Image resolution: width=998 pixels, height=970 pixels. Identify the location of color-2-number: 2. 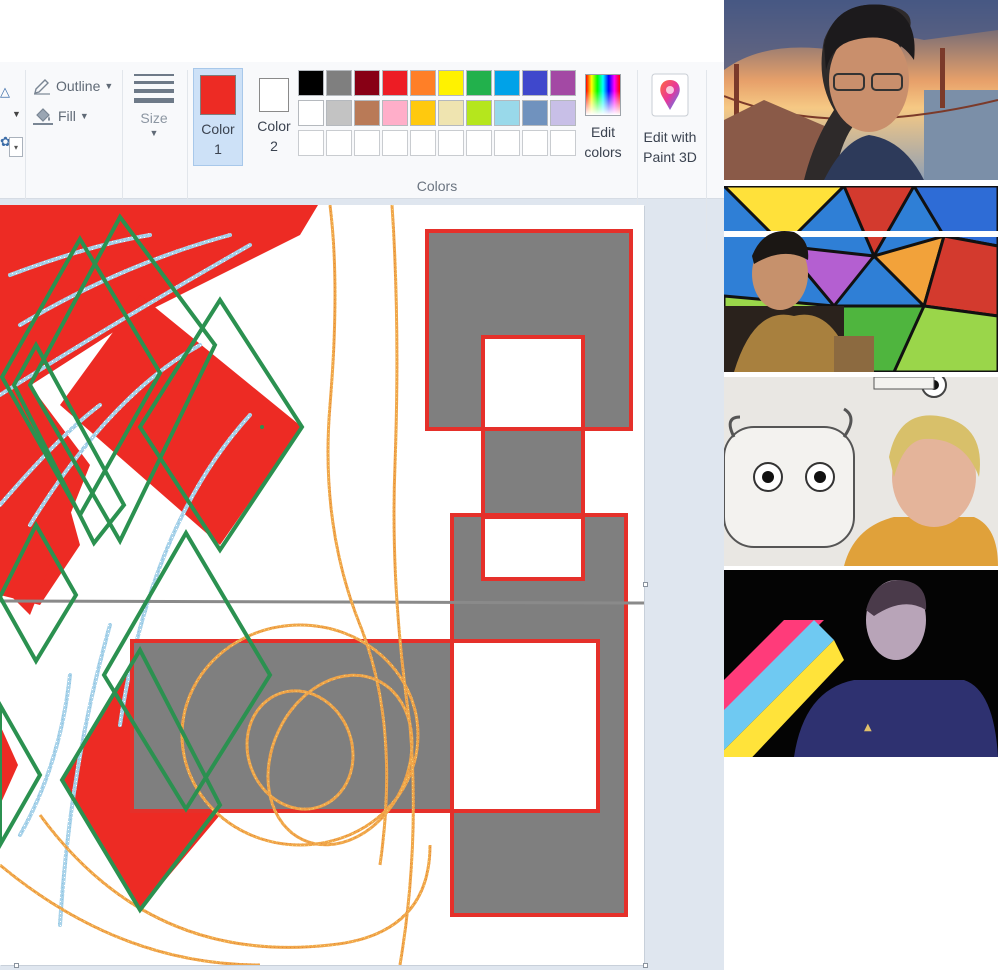
(274, 146).